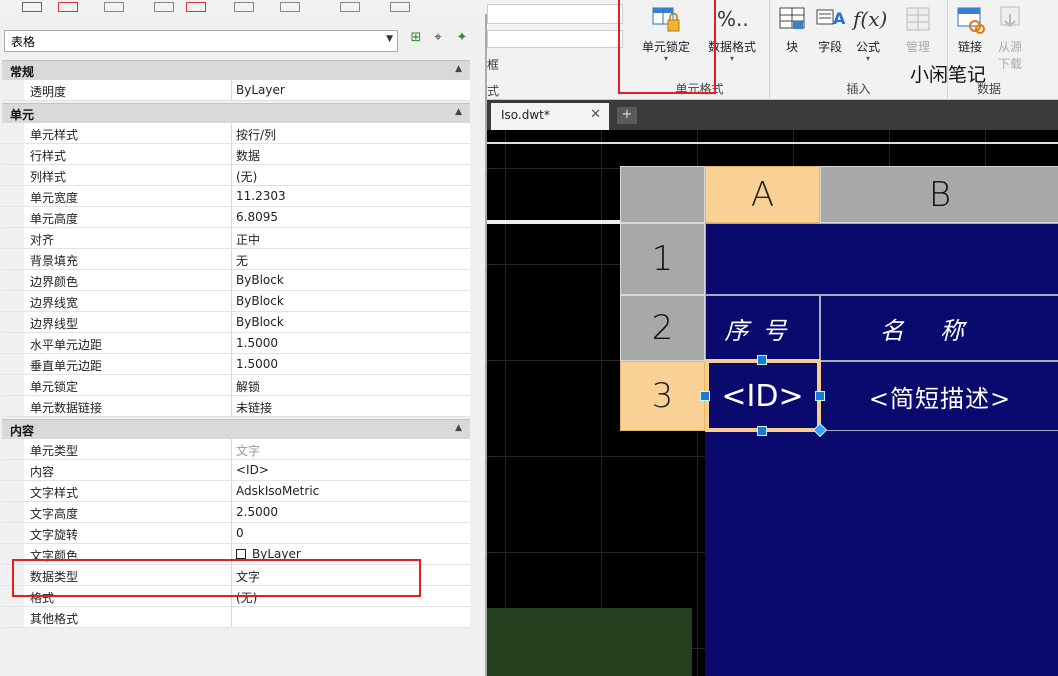 The width and height of the screenshot is (1058, 676). I want to click on property-value: ByLayer, so click(351, 90).